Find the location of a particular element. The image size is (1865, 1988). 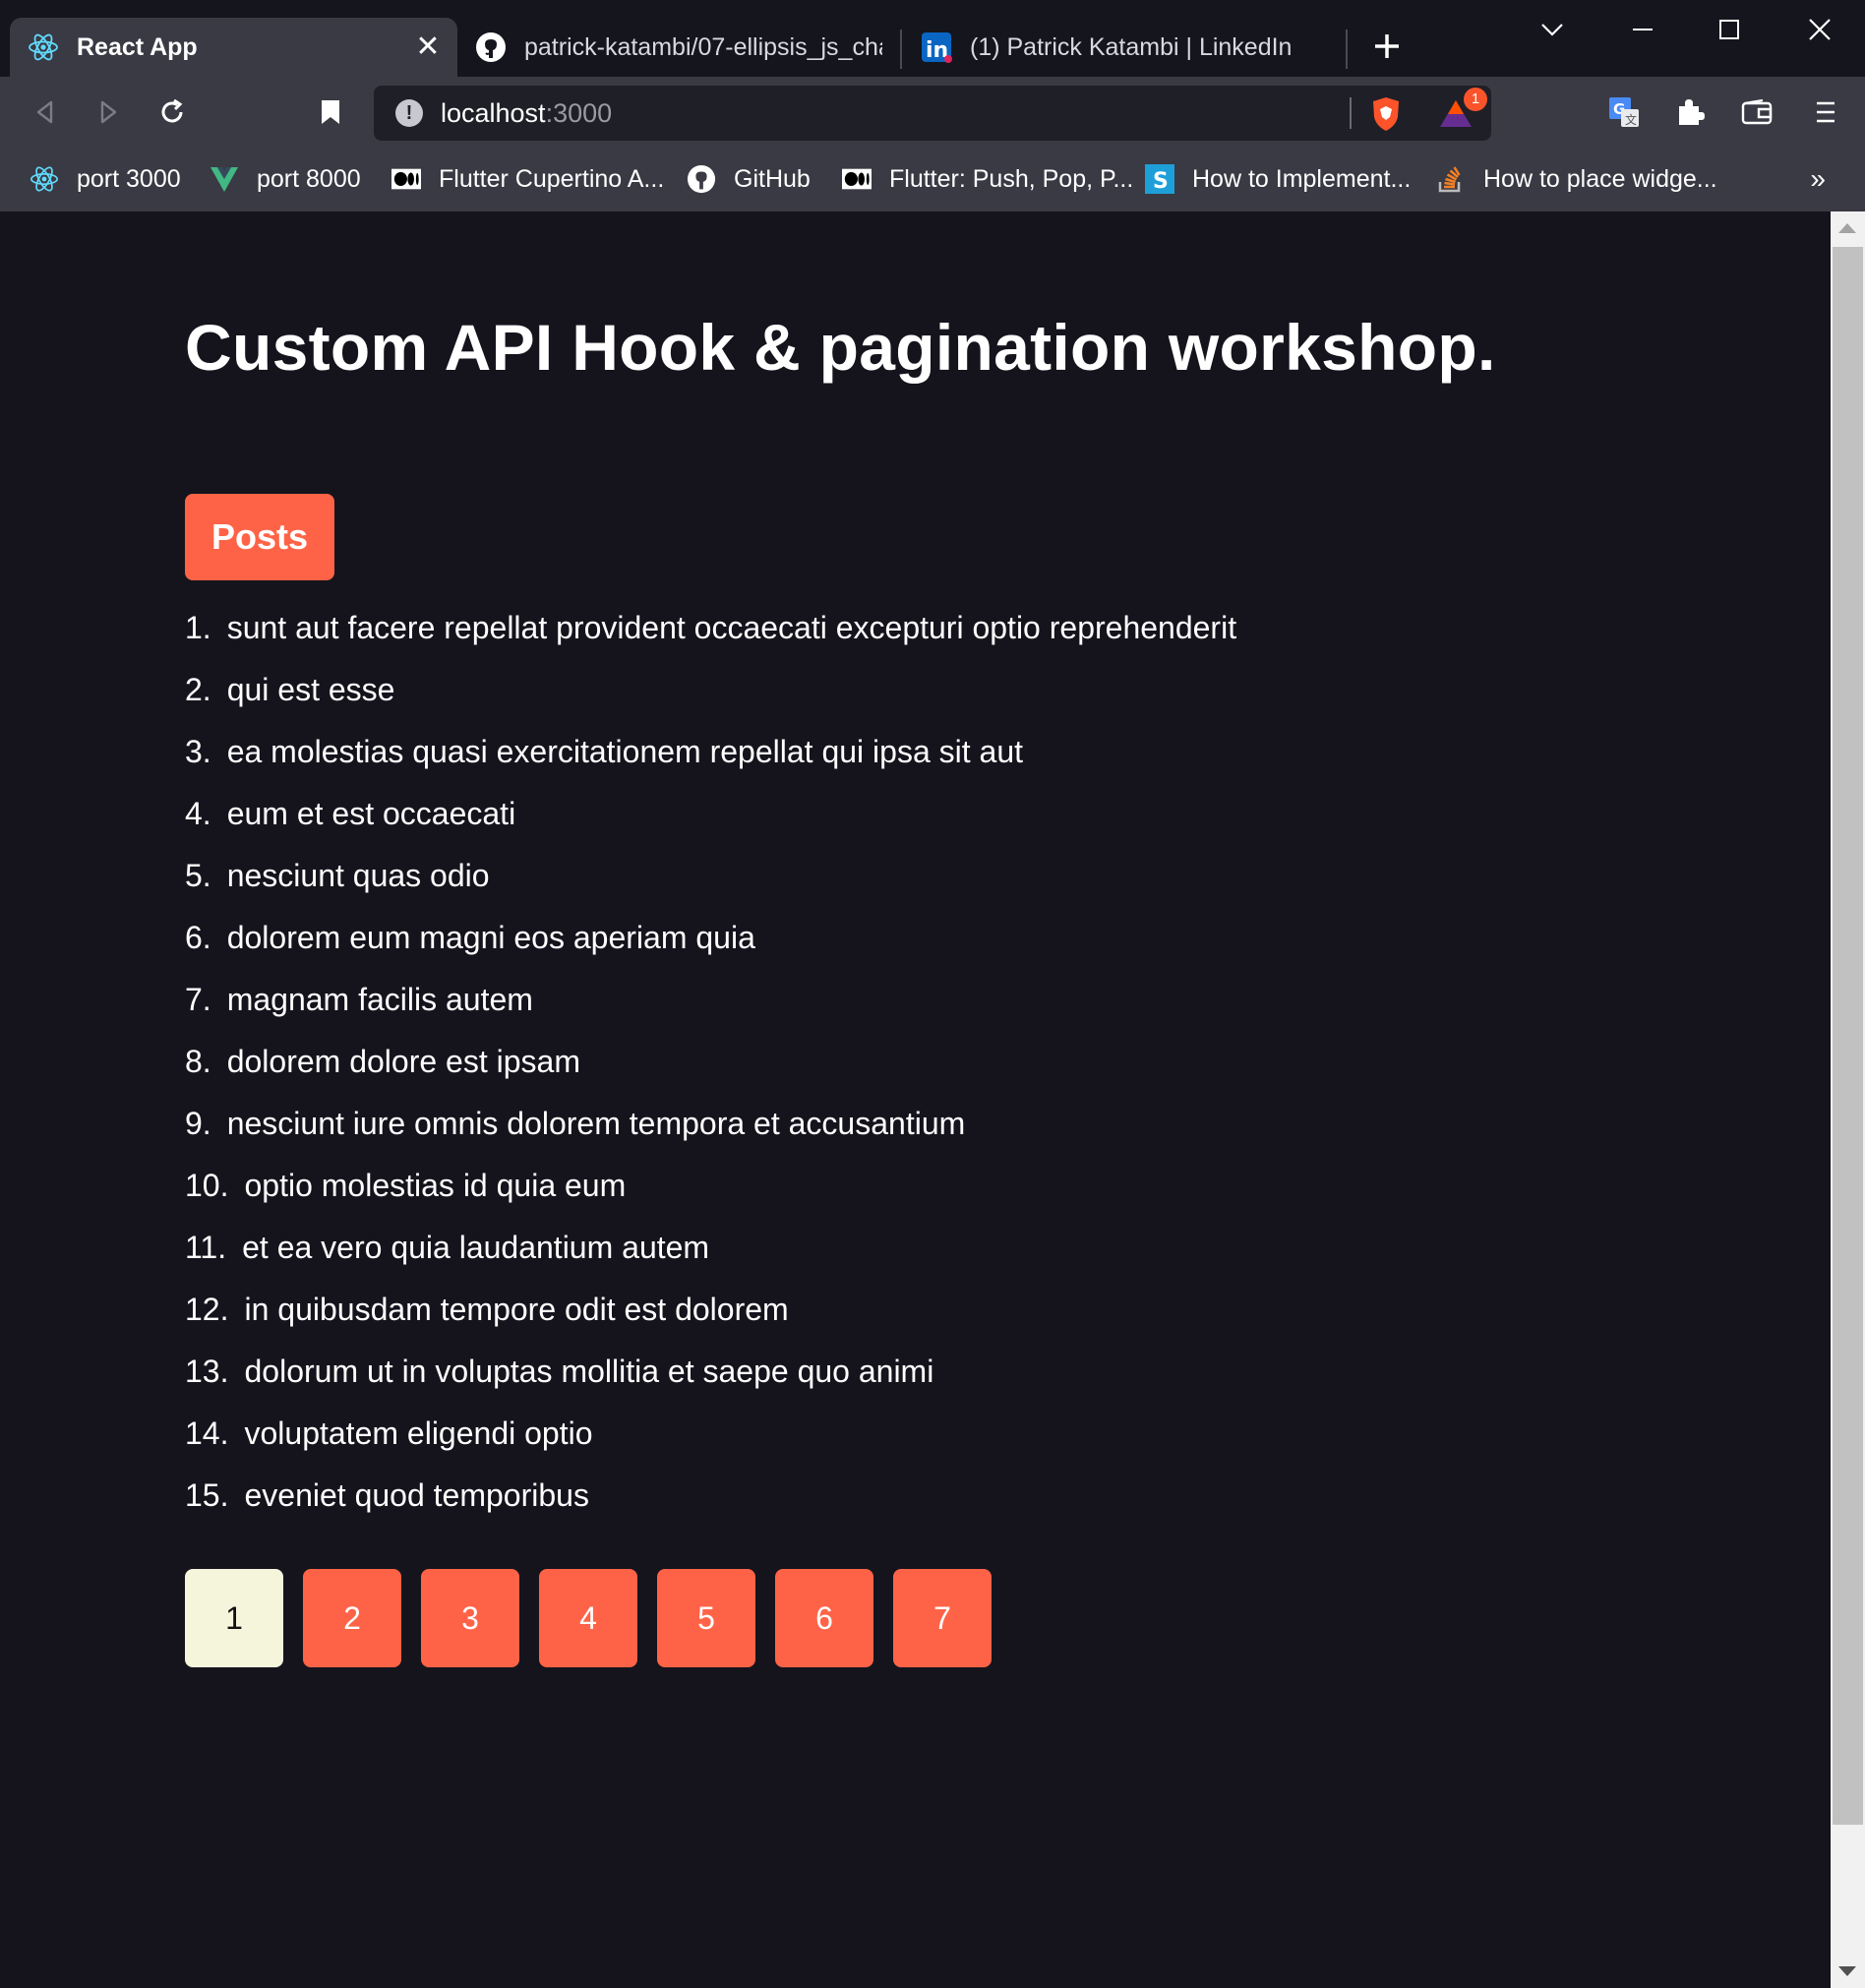

bookmark-label: port 8000 is located at coordinates (309, 178).